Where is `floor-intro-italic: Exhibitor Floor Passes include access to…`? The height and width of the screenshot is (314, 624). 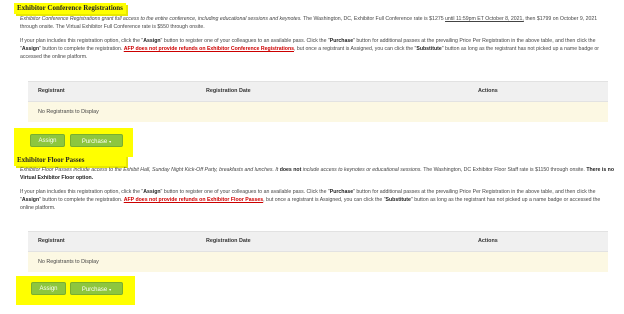 floor-intro-italic: Exhibitor Floor Passes include access to… is located at coordinates (150, 170).